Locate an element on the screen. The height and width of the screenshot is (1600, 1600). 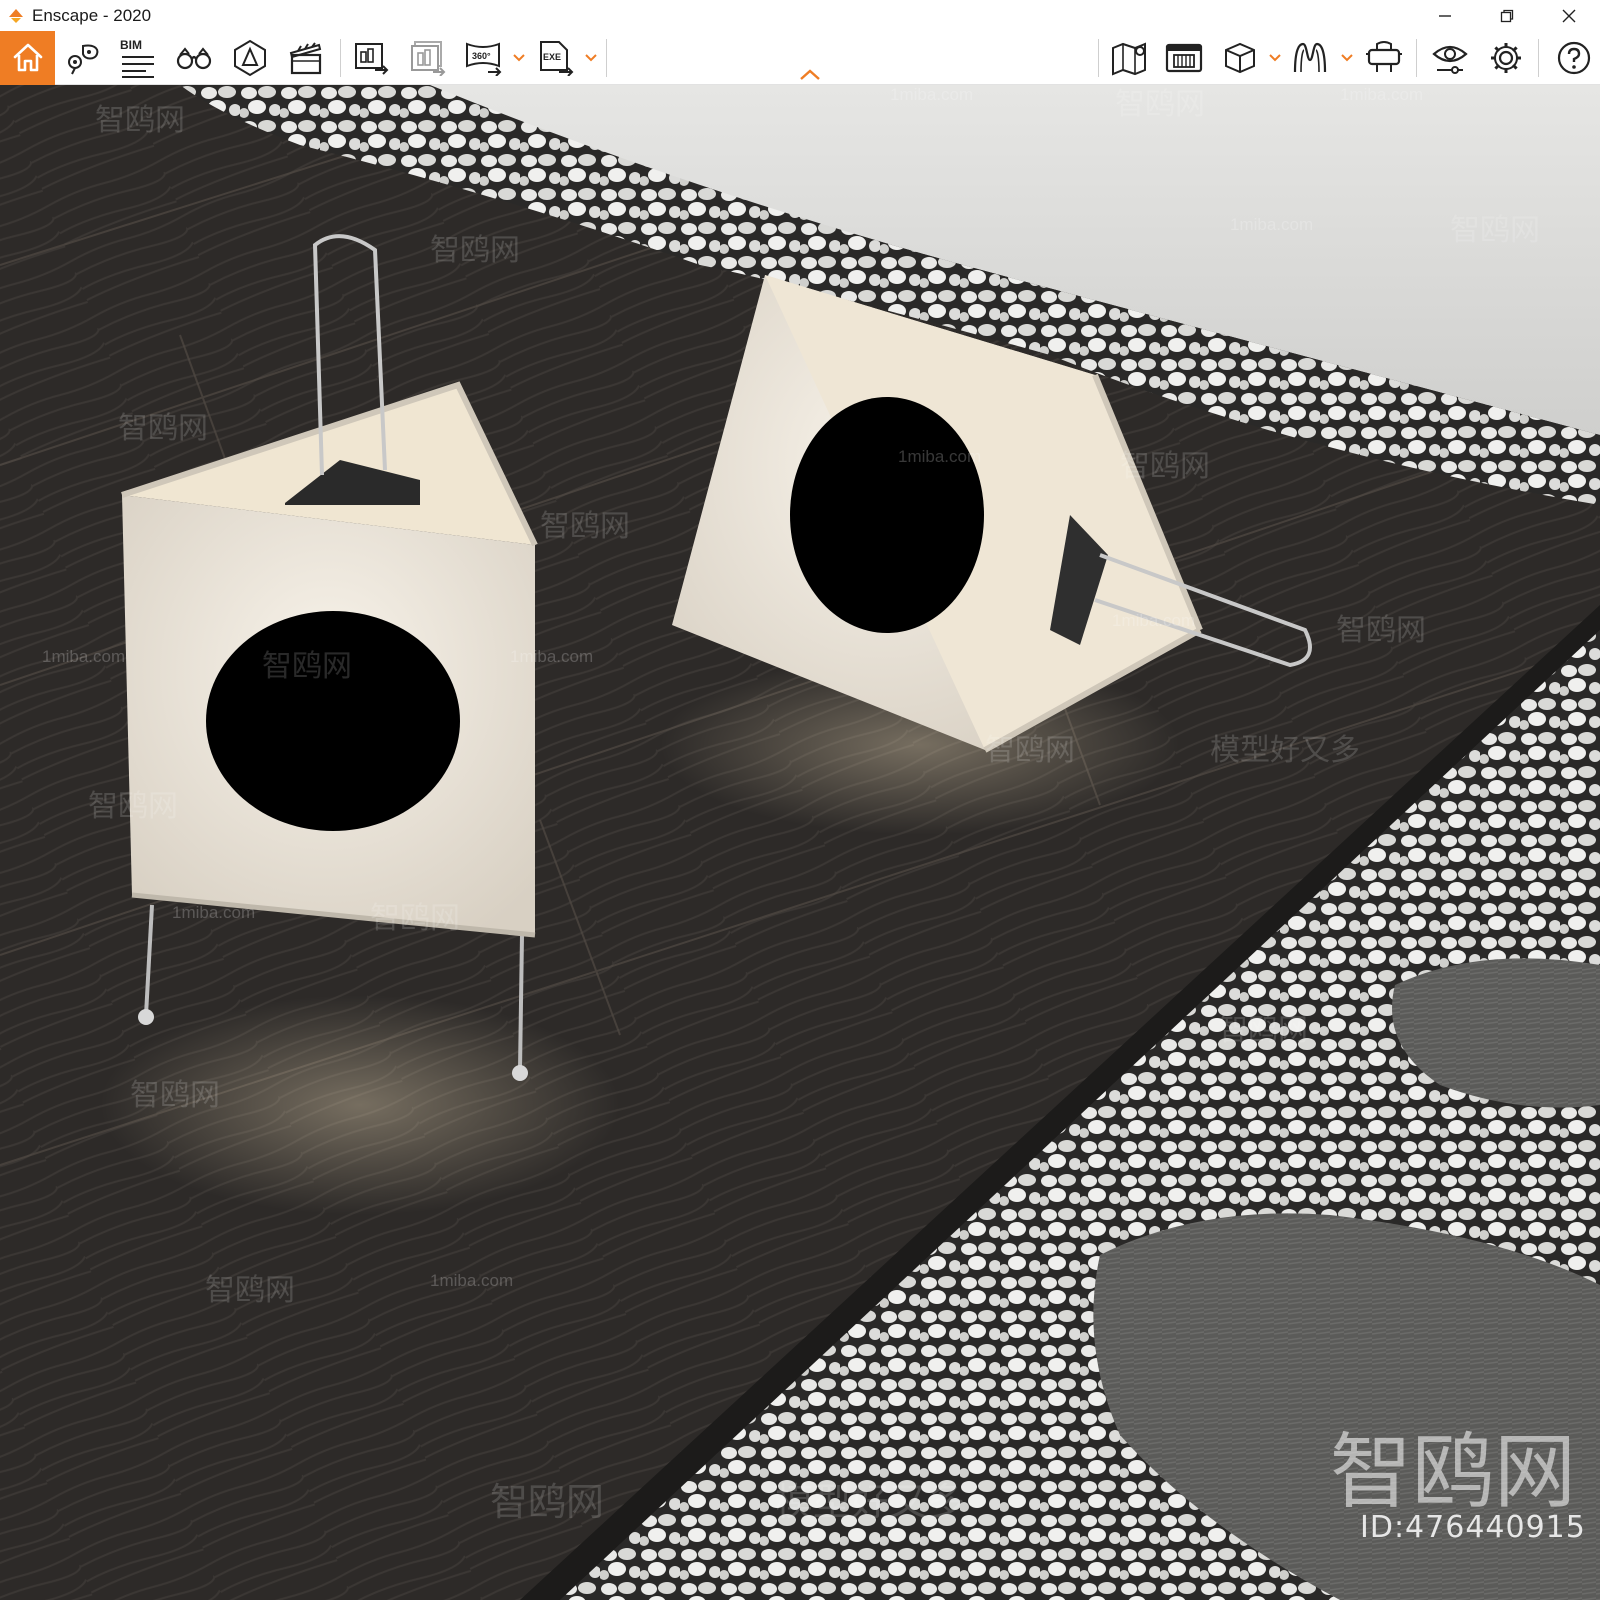
window-title: Enscape - 2020 is located at coordinates (92, 15).